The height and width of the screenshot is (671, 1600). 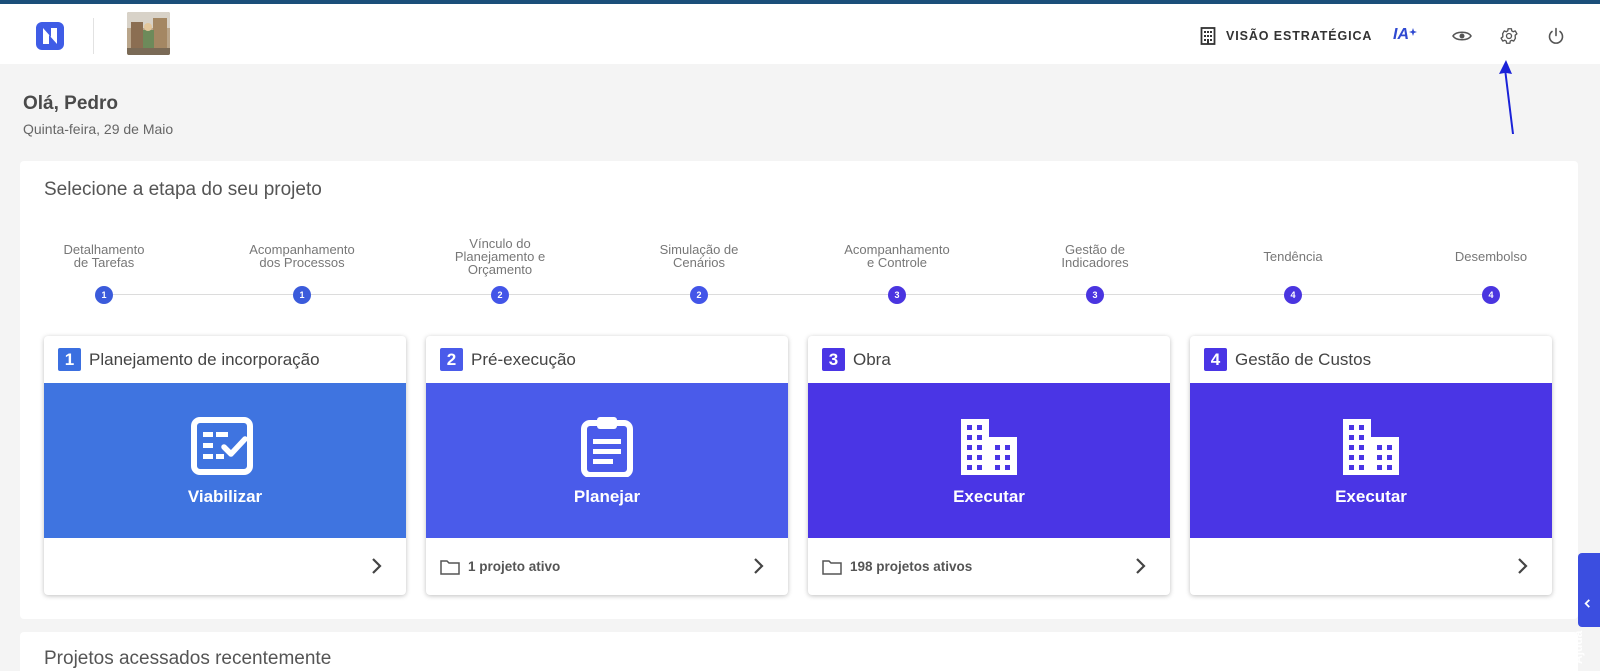 I want to click on gear-icon, so click(x=1509, y=36).